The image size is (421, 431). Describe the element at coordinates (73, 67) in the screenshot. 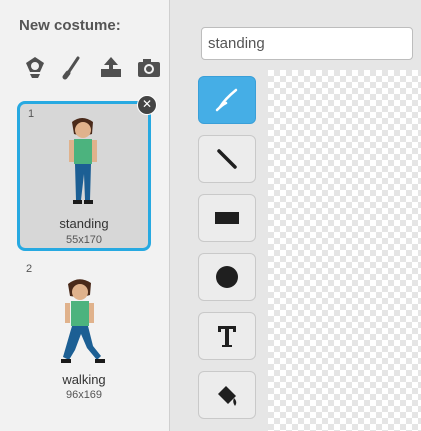

I see `brush-icon` at that location.